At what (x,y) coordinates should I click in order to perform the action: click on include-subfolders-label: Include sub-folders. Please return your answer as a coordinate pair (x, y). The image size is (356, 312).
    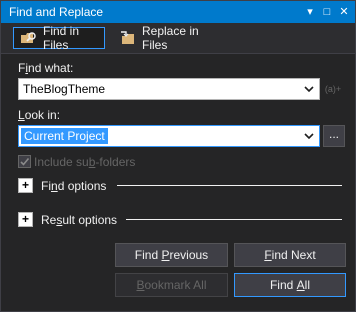
    Looking at the image, I should click on (85, 162).